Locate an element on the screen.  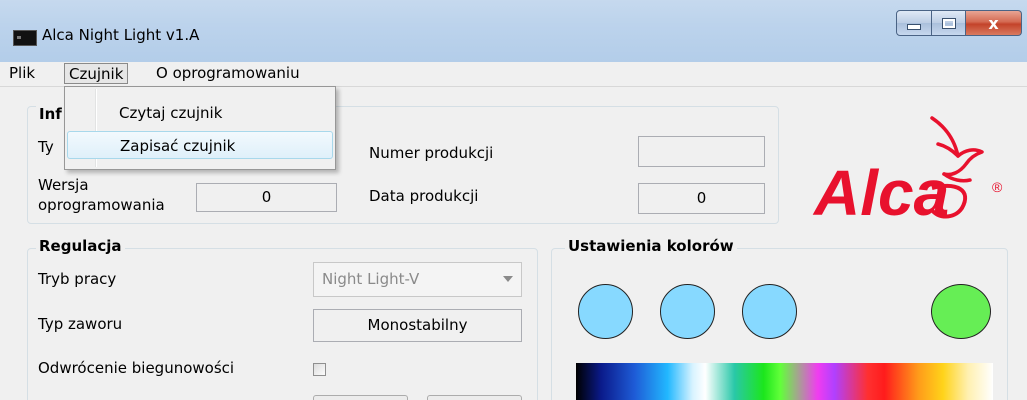
serial-number-label: Numer produkcji is located at coordinates (431, 153).